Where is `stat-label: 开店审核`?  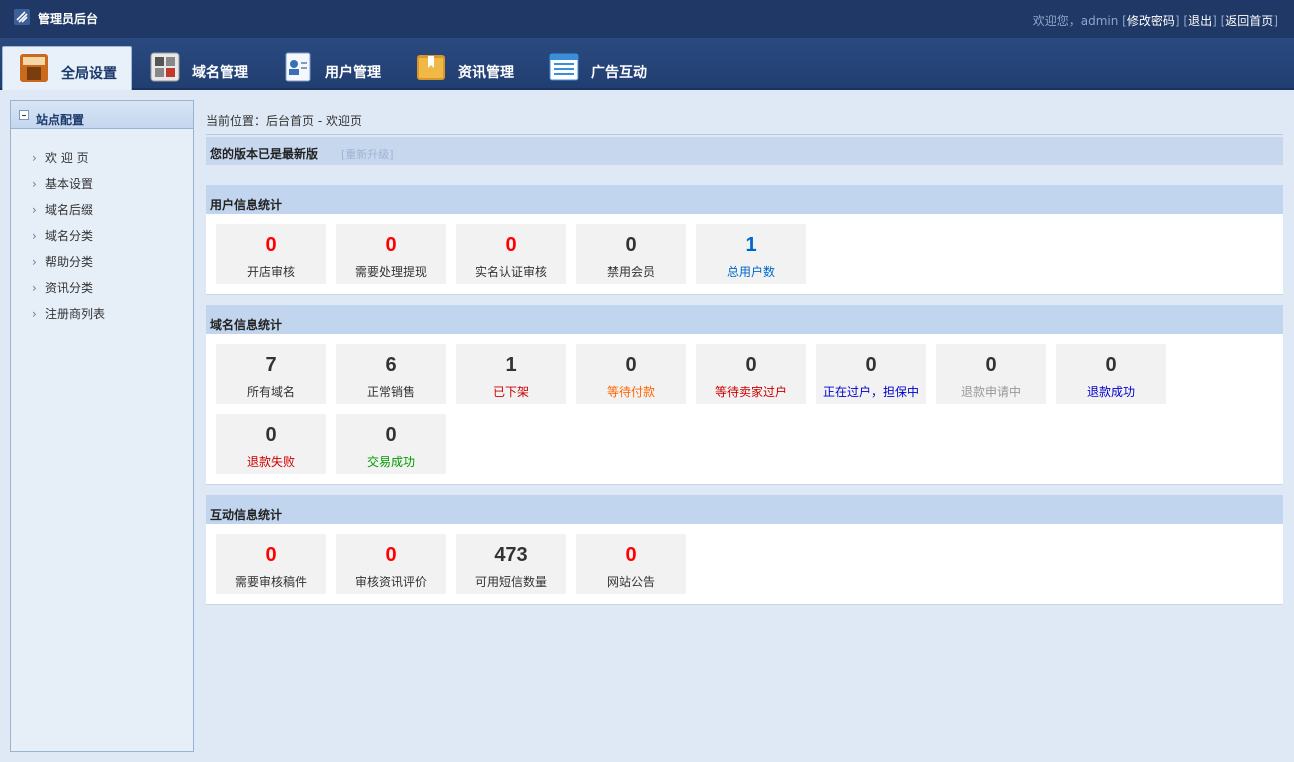
stat-label: 开店审核 is located at coordinates (270, 272).